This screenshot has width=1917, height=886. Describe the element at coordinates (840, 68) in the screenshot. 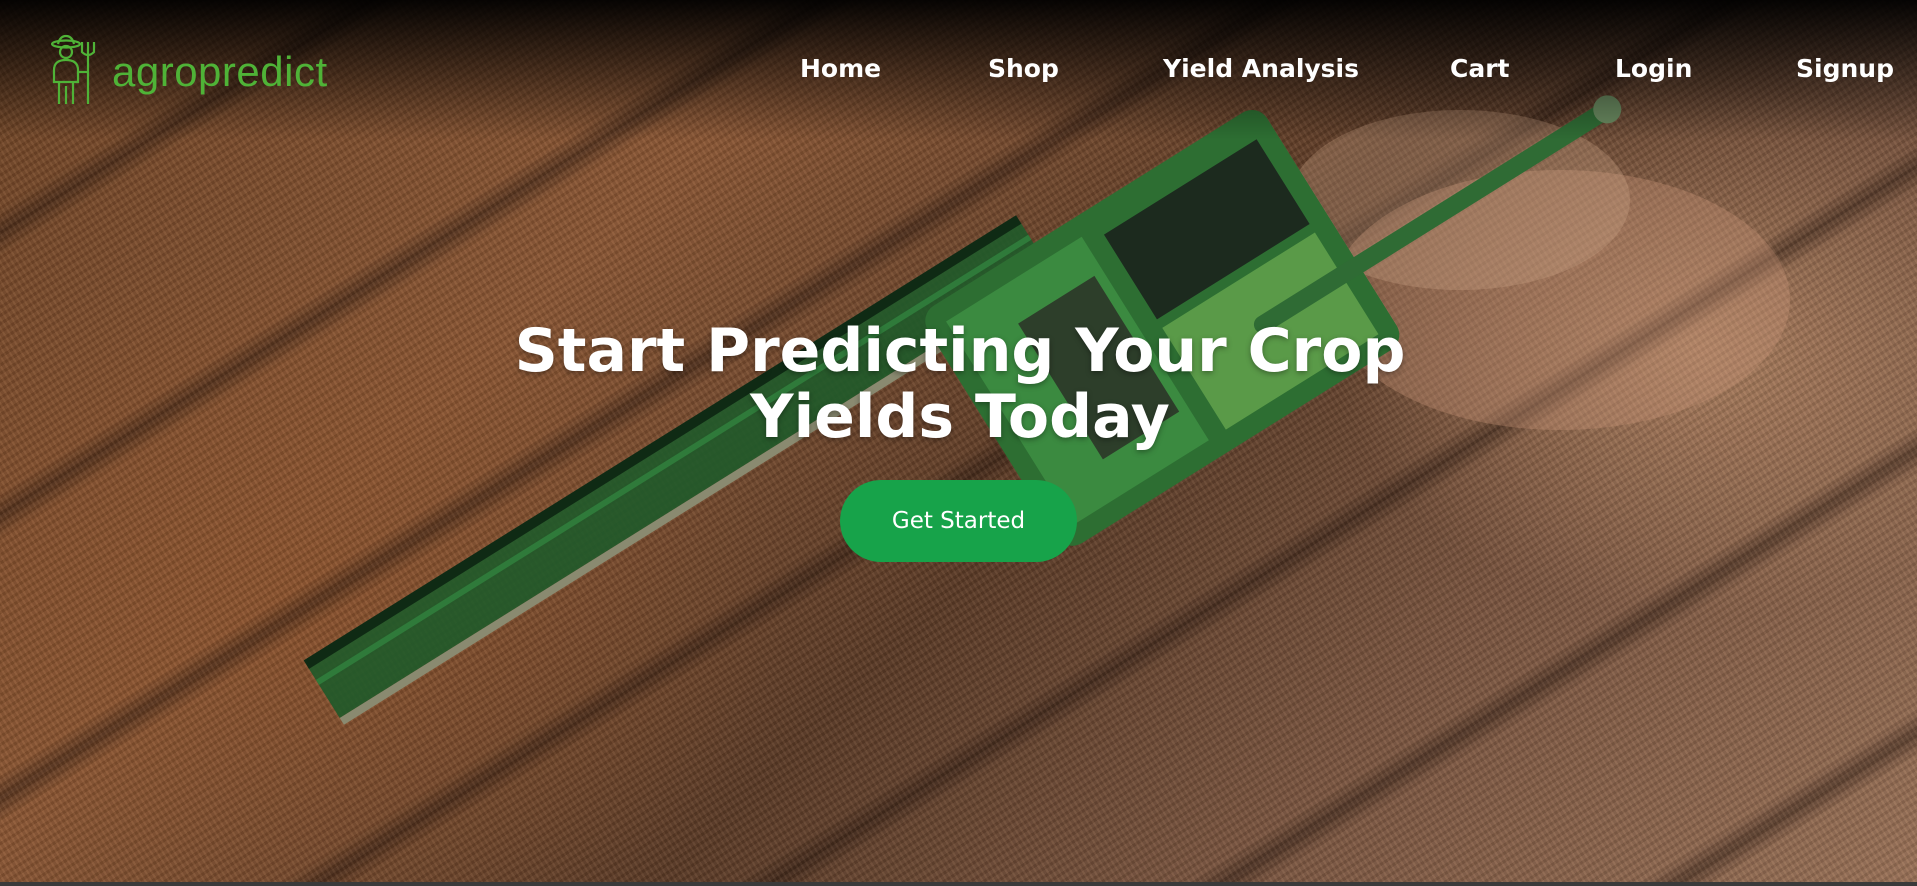

I see `nav-home-link: Home` at that location.